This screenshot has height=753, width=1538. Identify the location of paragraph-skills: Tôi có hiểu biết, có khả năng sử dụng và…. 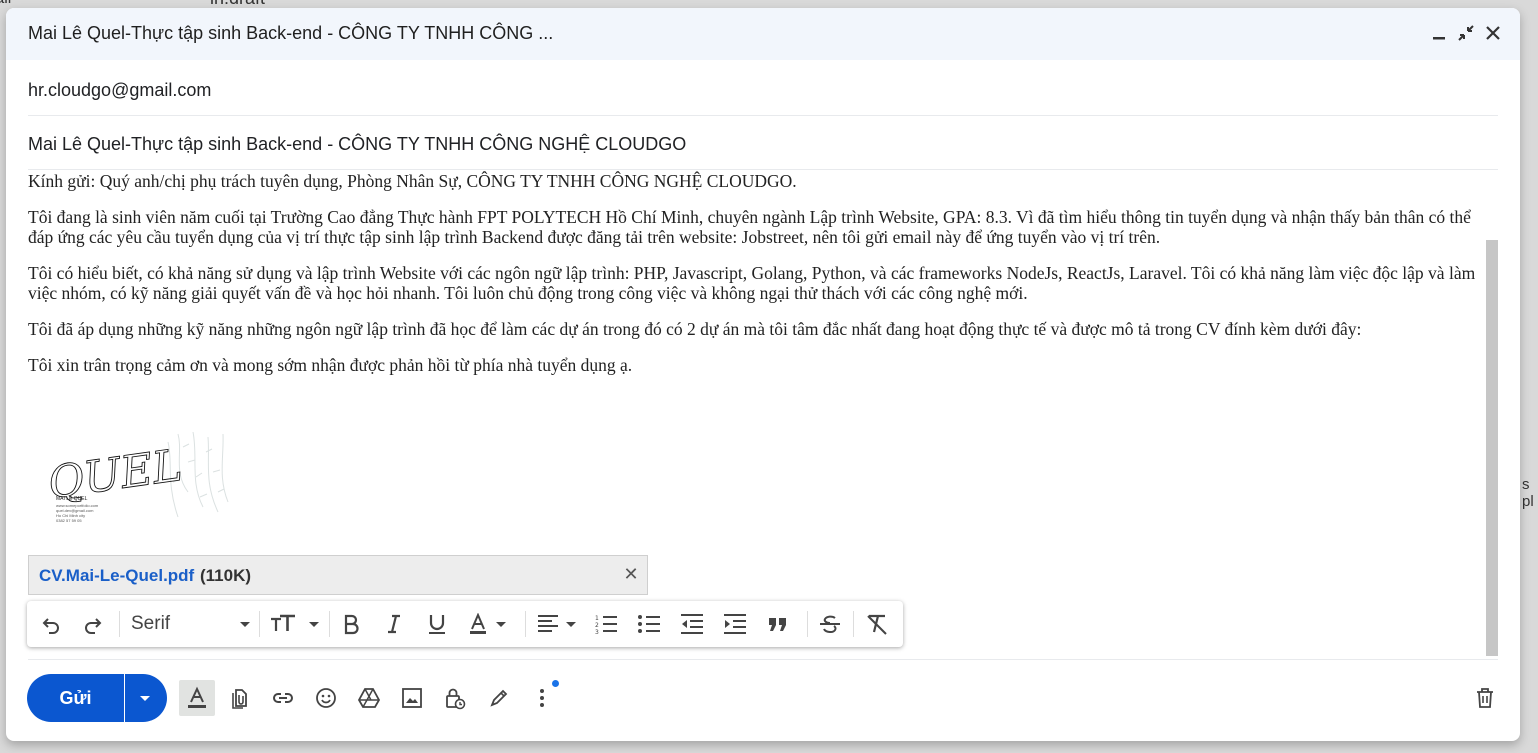
(752, 283).